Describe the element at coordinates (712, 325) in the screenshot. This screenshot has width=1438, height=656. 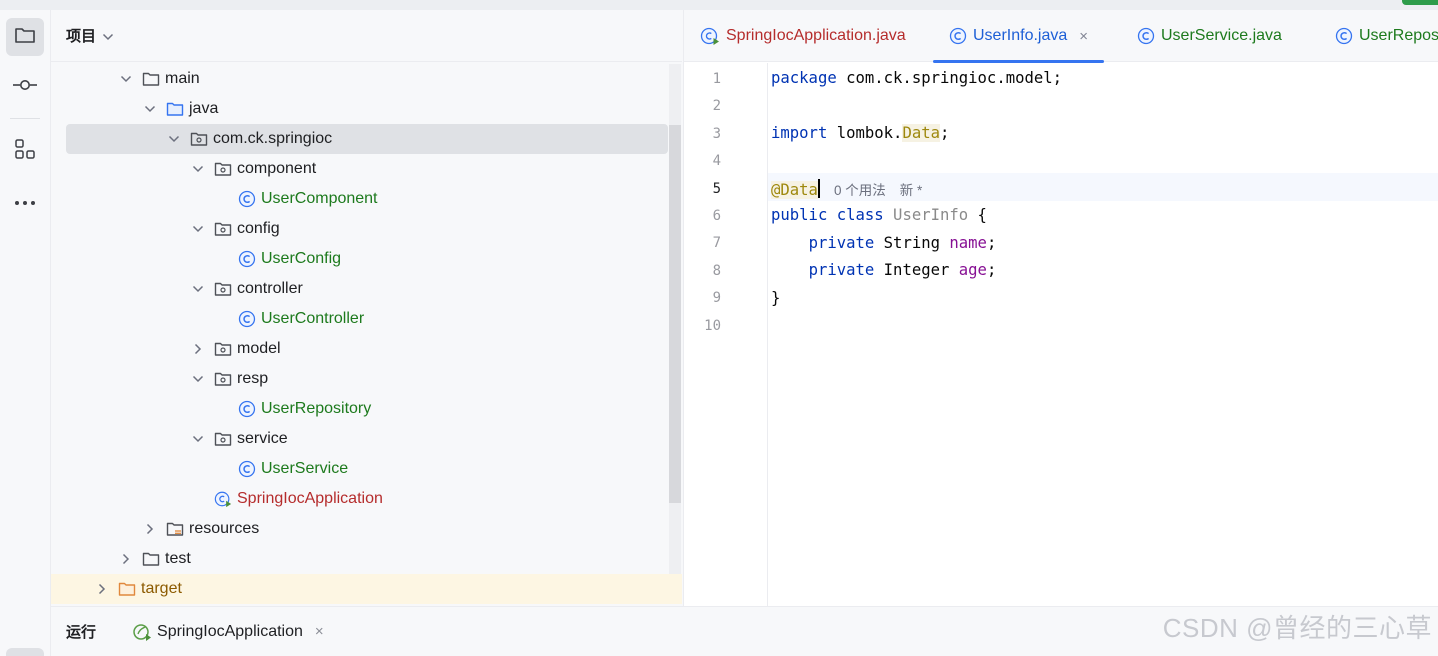
I see `line-number: 10` at that location.